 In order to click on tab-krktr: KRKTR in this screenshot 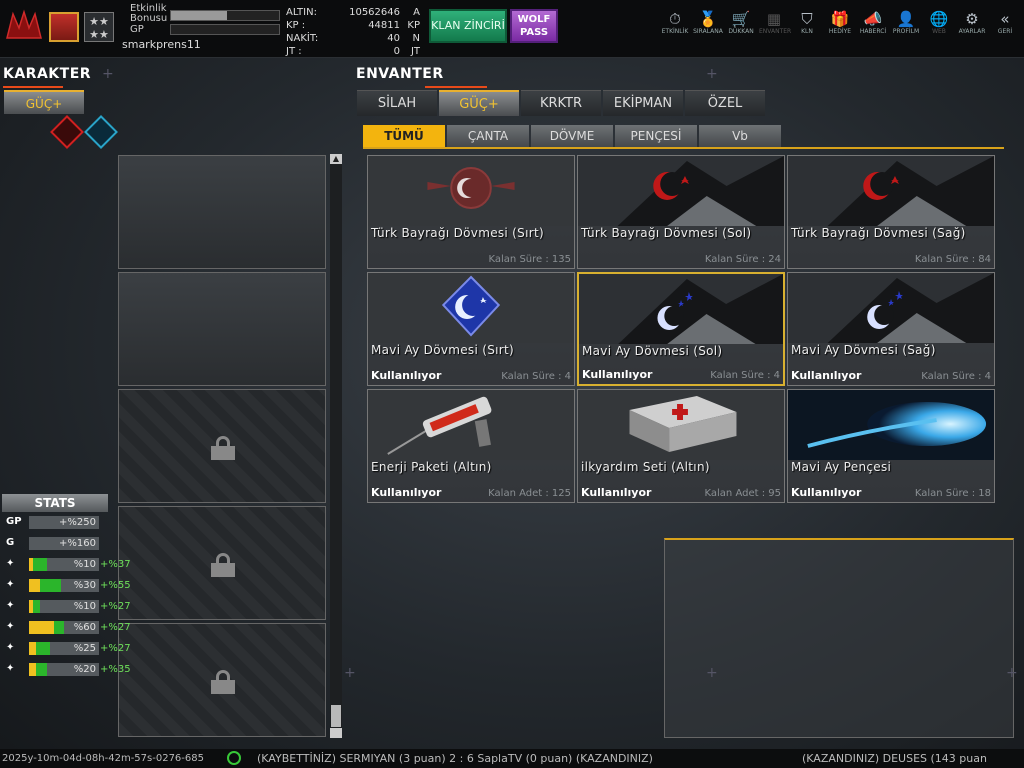, I will do `click(561, 103)`.